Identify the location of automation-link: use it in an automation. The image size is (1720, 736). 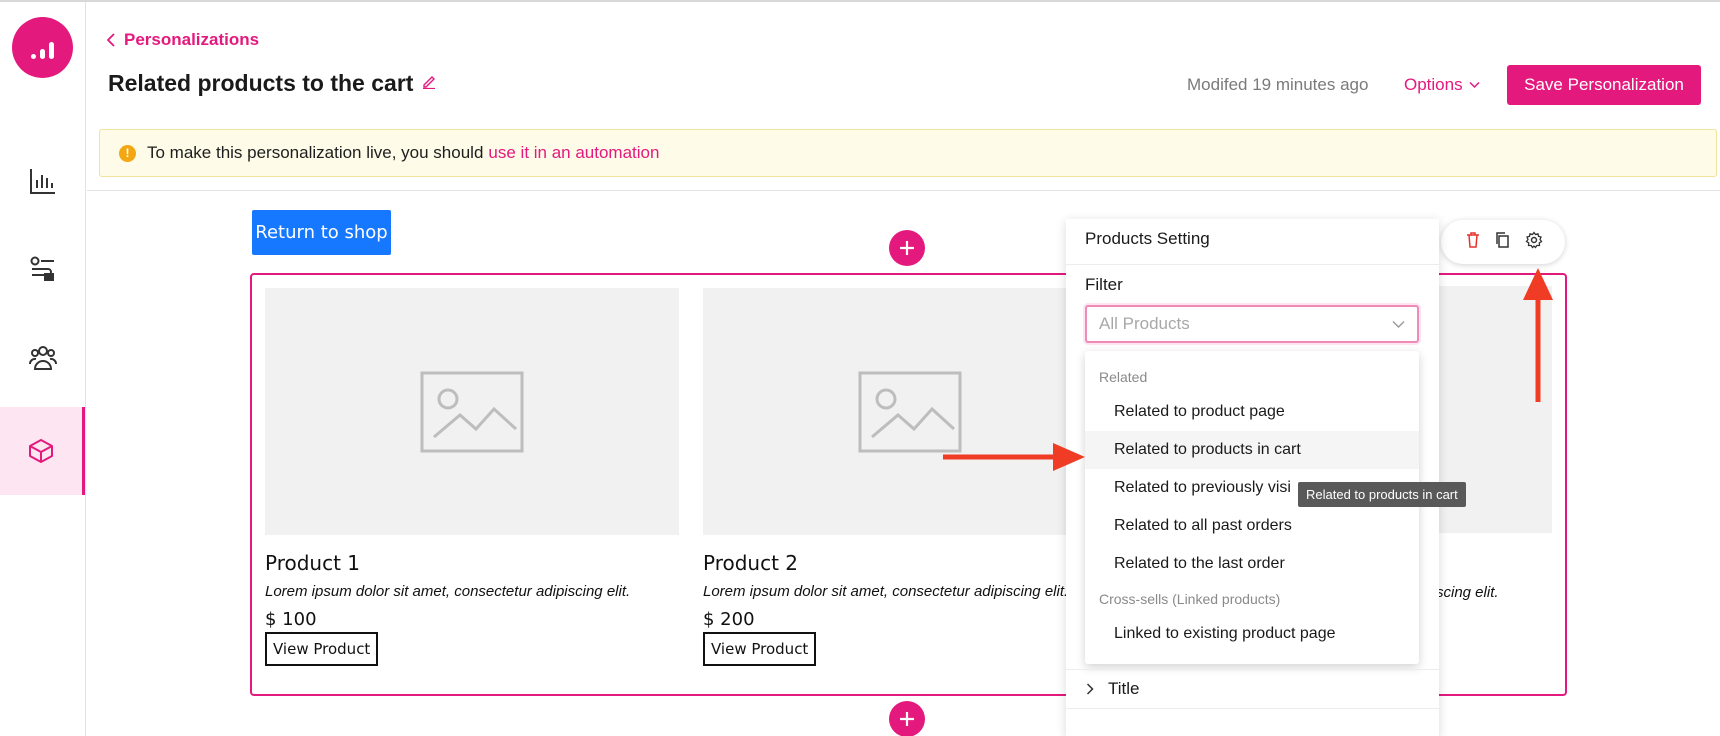
(573, 153).